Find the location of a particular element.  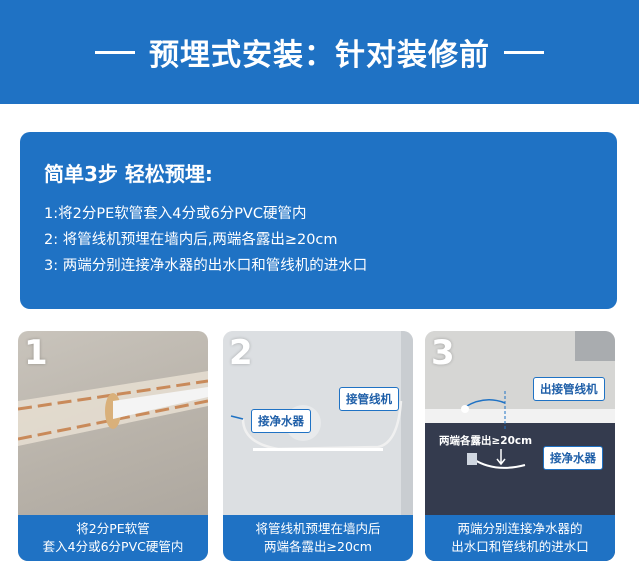

step-panel-1: 1 将2分PE软管 套入4分或6分PVC硬管内 is located at coordinates (113, 446).